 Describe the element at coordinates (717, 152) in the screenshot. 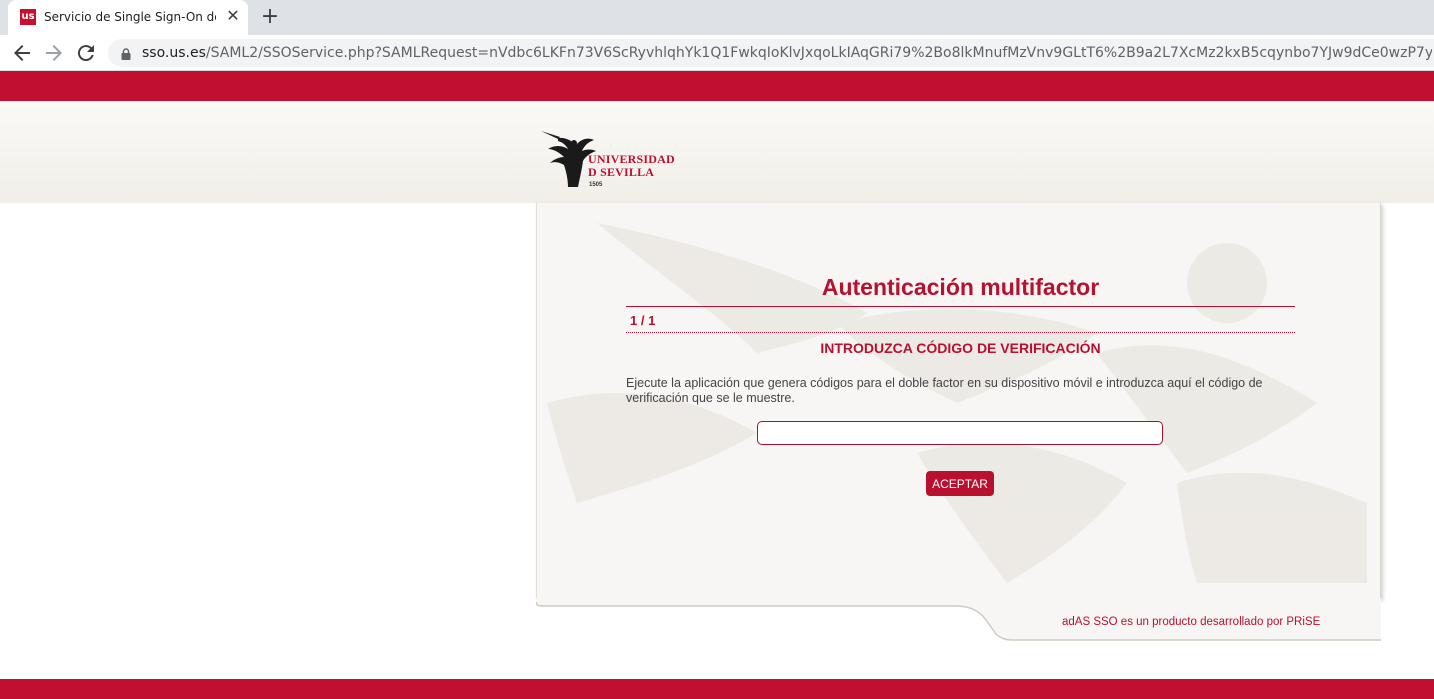

I see `site-header` at that location.